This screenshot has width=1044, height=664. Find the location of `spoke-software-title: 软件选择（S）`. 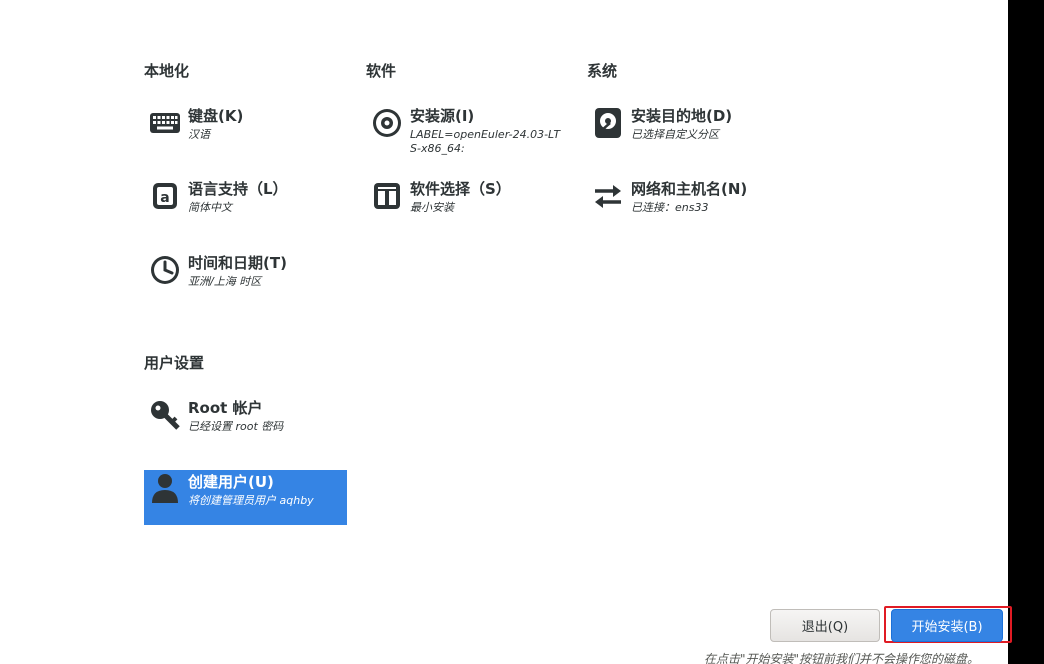

spoke-software-title: 软件选择（S） is located at coordinates (460, 189).